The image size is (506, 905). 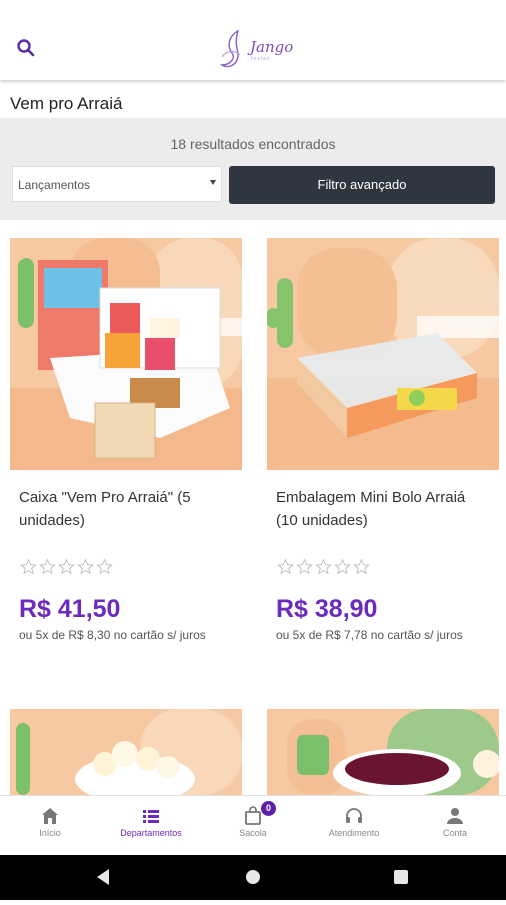 I want to click on advanced-filter-button: Filtro avançado, so click(x=362, y=185).